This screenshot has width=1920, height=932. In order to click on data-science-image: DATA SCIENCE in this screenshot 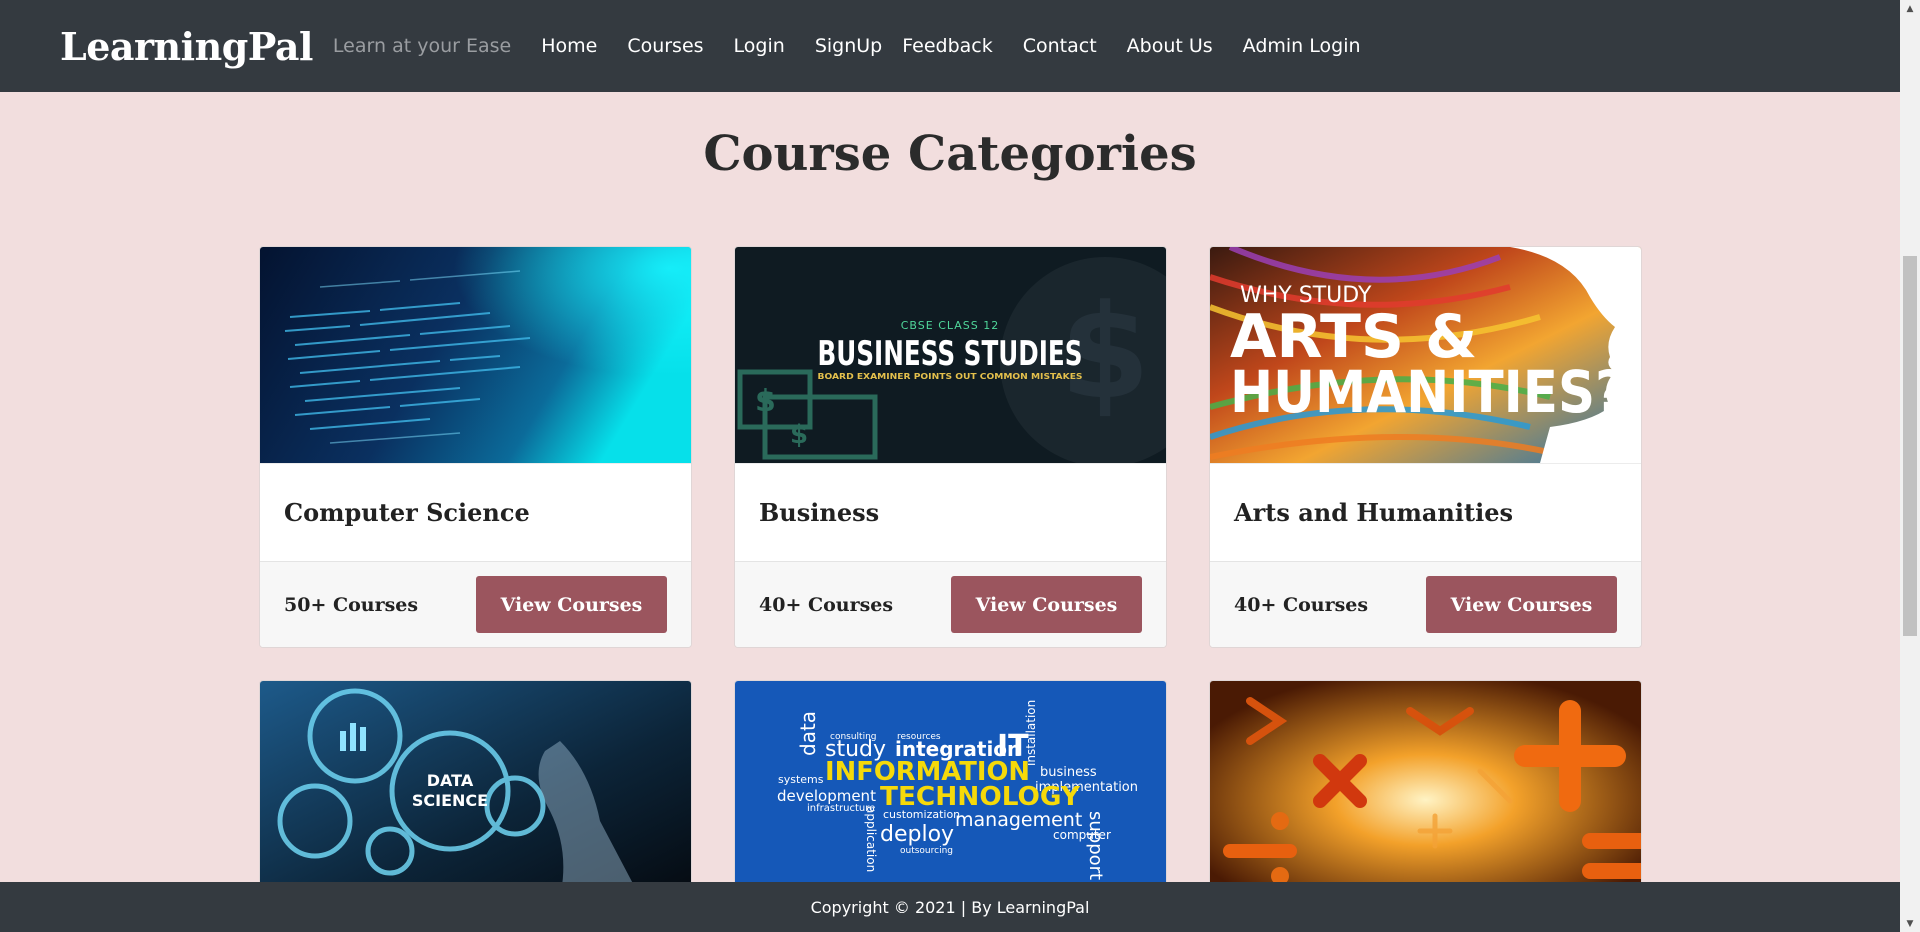, I will do `click(475, 789)`.